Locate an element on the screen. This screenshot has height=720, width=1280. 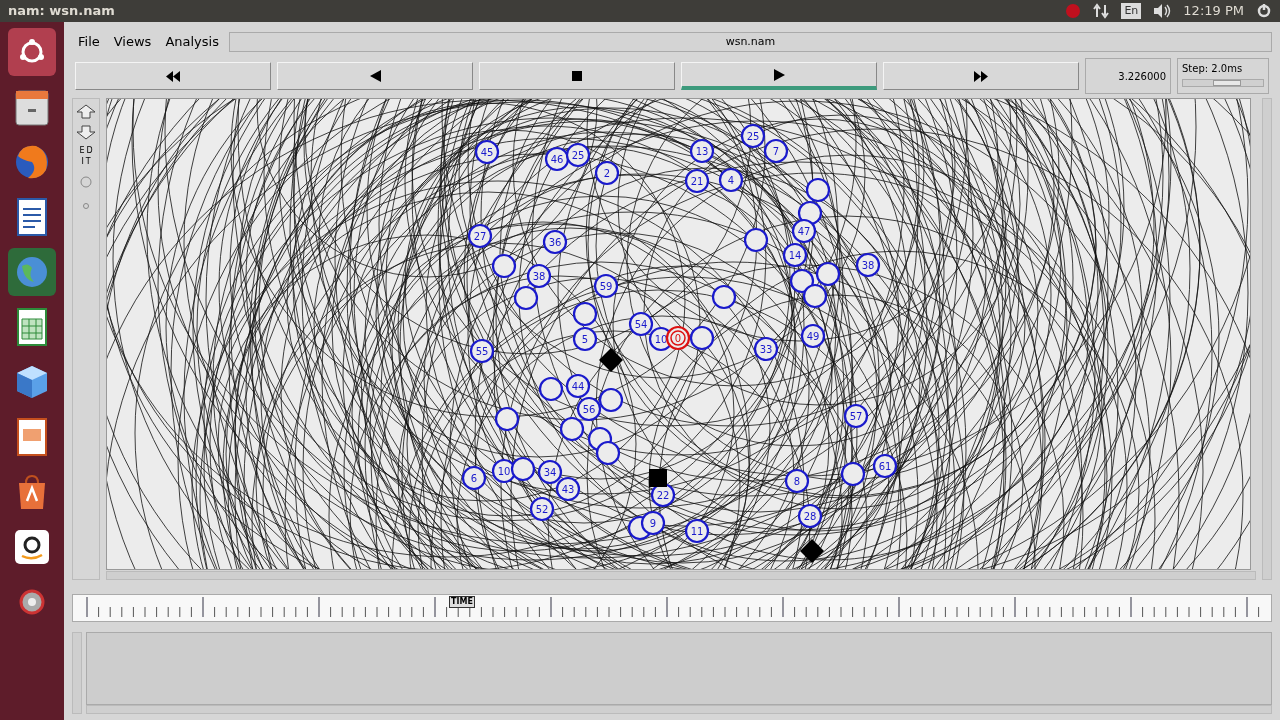
stop-icon is located at coordinates (577, 76).